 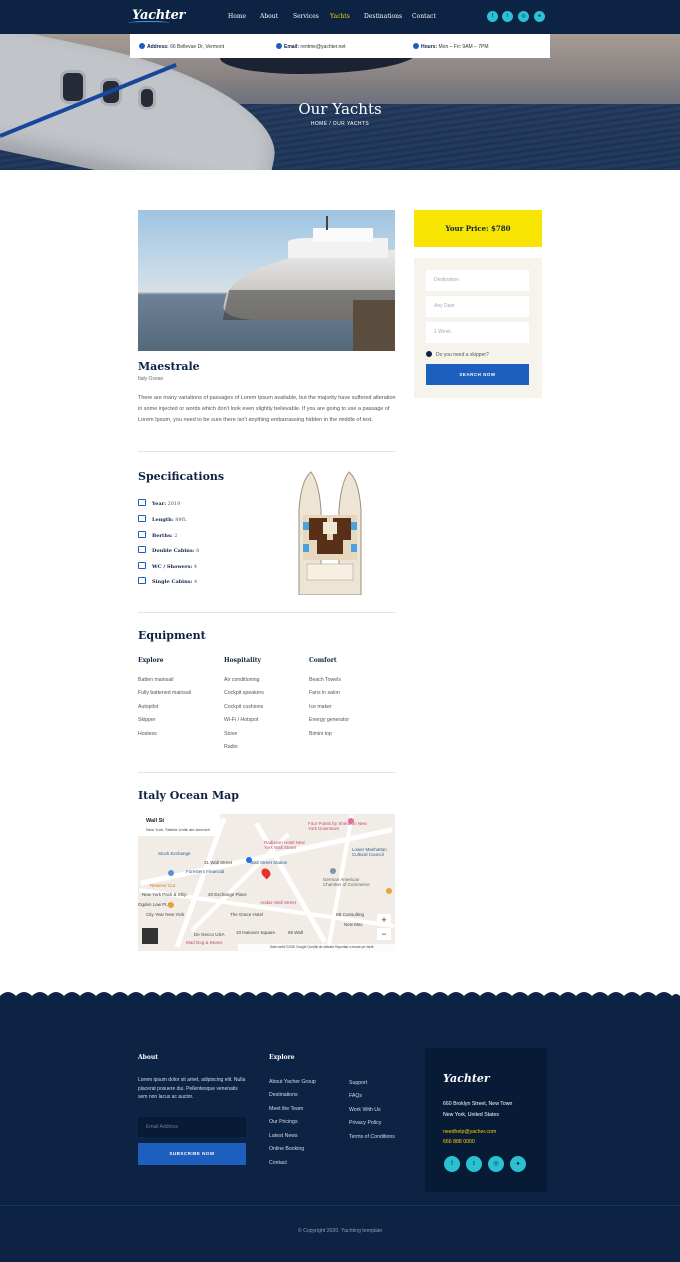 I want to click on footer-address-line1: 660 Broklyn Street, New Town, so click(x=478, y=1104).